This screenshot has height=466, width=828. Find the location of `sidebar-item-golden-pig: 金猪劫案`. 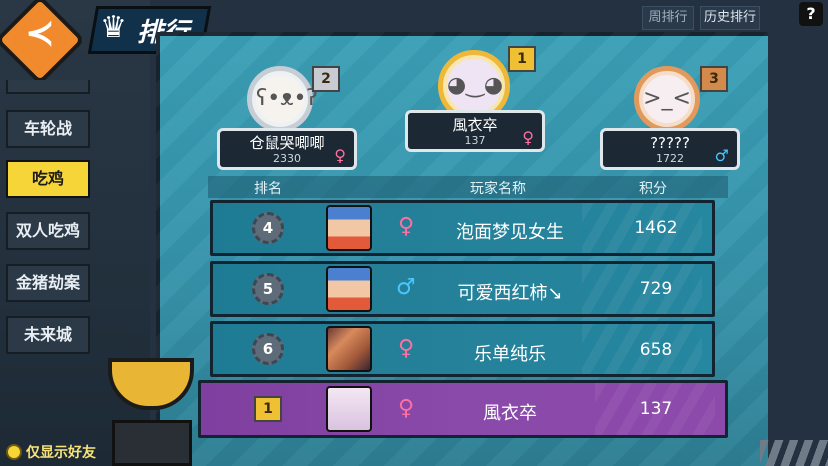

sidebar-item-golden-pig: 金猪劫案 is located at coordinates (48, 283).